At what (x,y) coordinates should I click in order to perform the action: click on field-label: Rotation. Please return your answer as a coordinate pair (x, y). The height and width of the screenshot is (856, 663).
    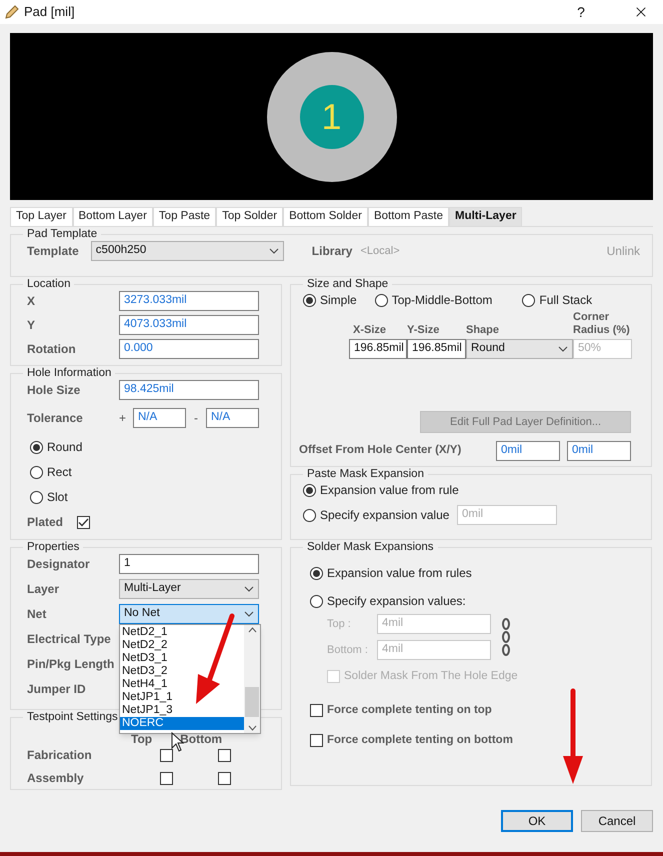
    Looking at the image, I should click on (52, 349).